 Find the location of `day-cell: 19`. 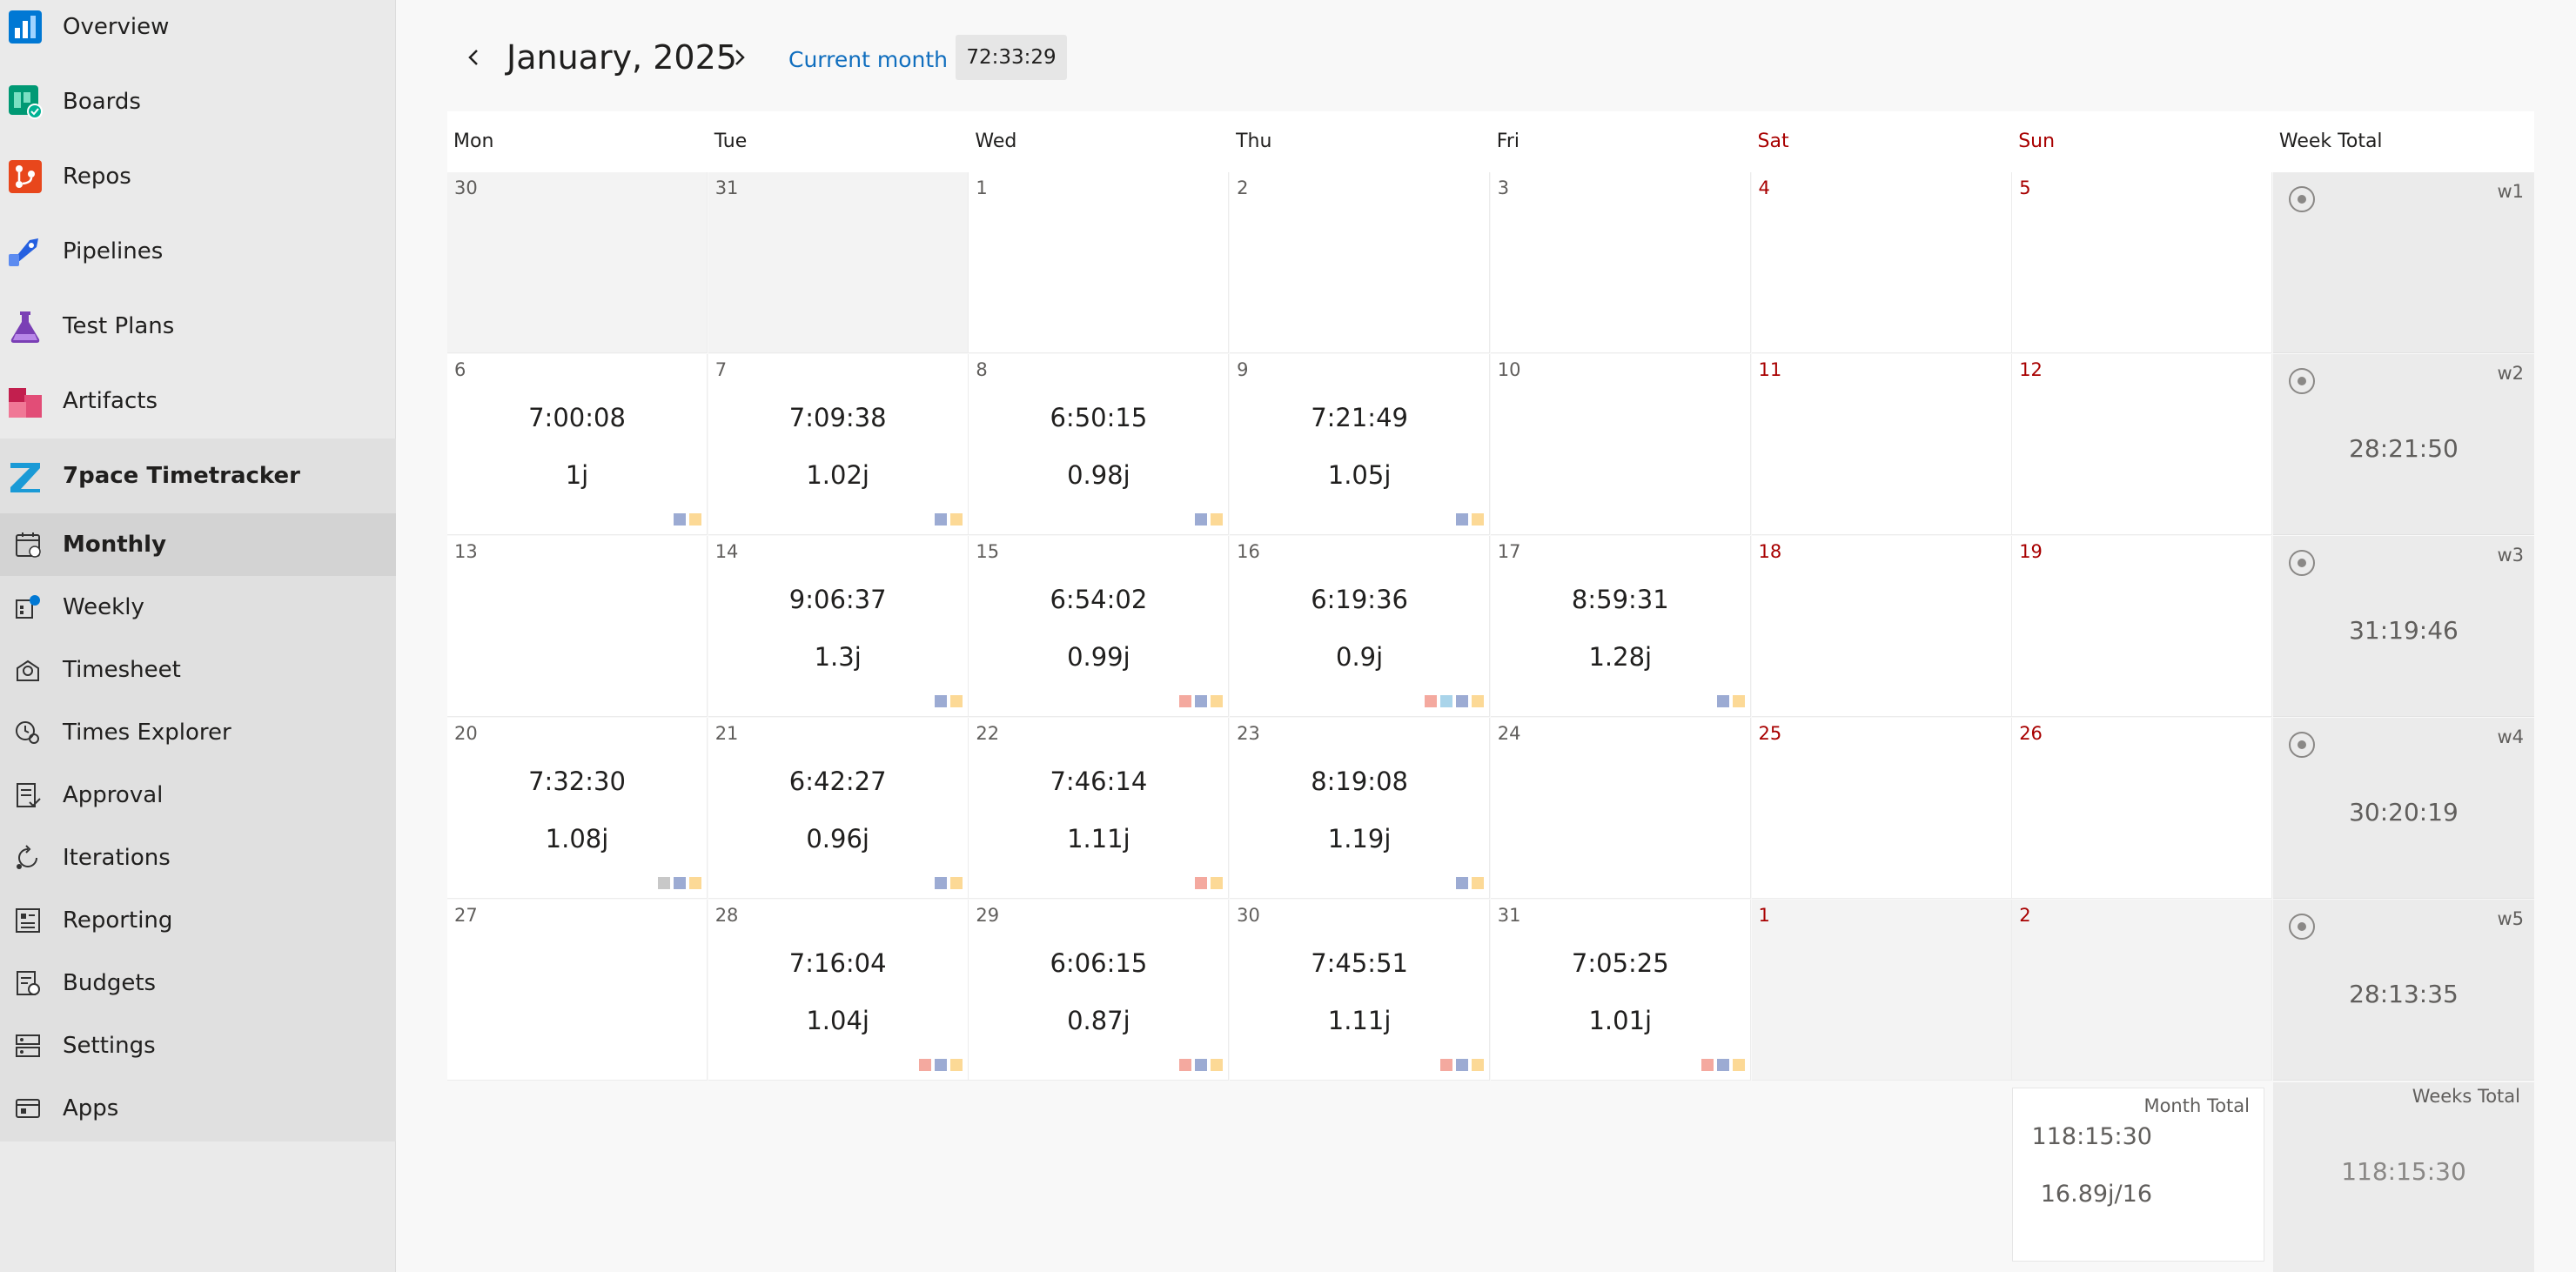

day-cell: 19 is located at coordinates (2142, 626).